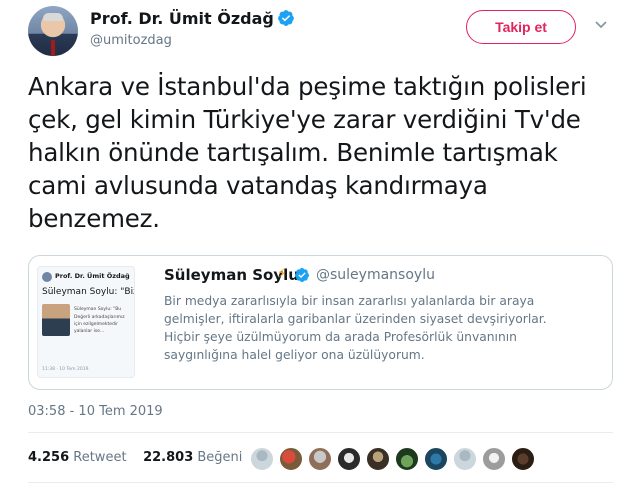 The width and height of the screenshot is (640, 485). What do you see at coordinates (131, 40) in the screenshot?
I see `author-handle: @umitozdag` at bounding box center [131, 40].